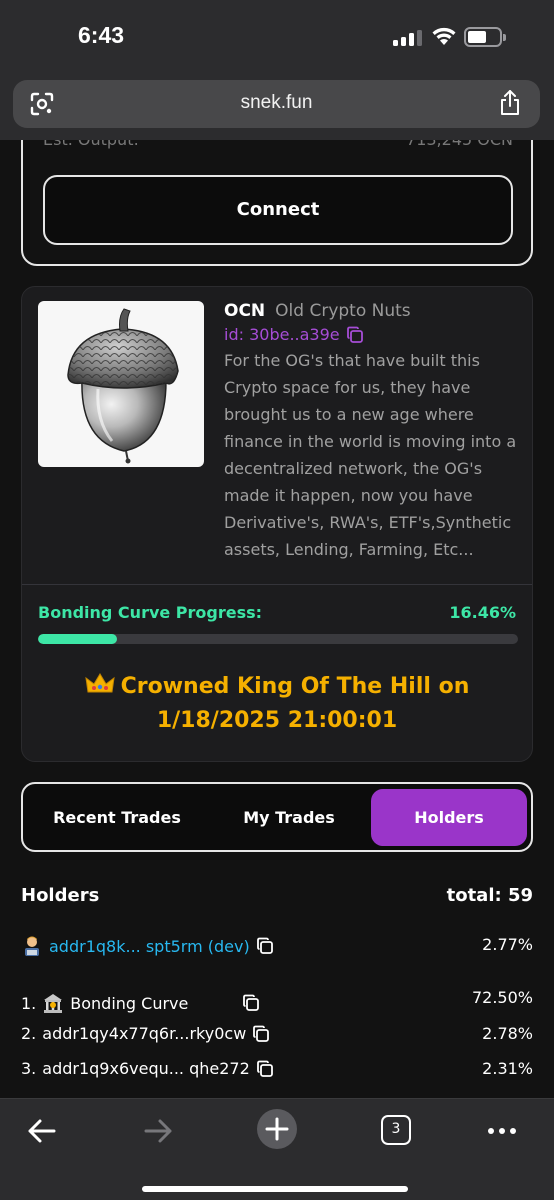 The height and width of the screenshot is (1200, 554). What do you see at coordinates (149, 946) in the screenshot?
I see `dev-address: addr1q8k... spt5rm (dev)` at bounding box center [149, 946].